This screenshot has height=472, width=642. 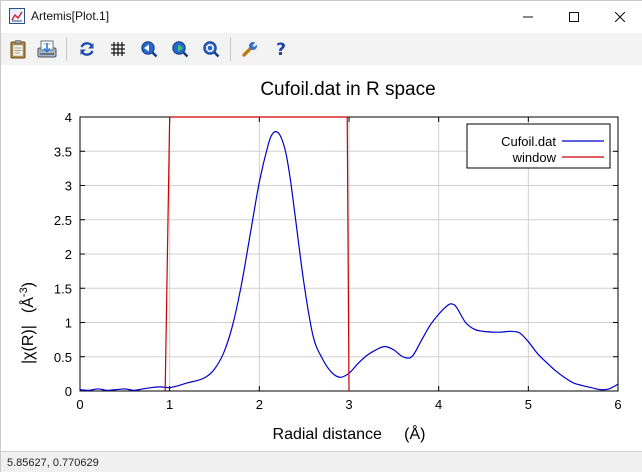 I want to click on status-bar: 5.85627, 0.770629, so click(x=321, y=461).